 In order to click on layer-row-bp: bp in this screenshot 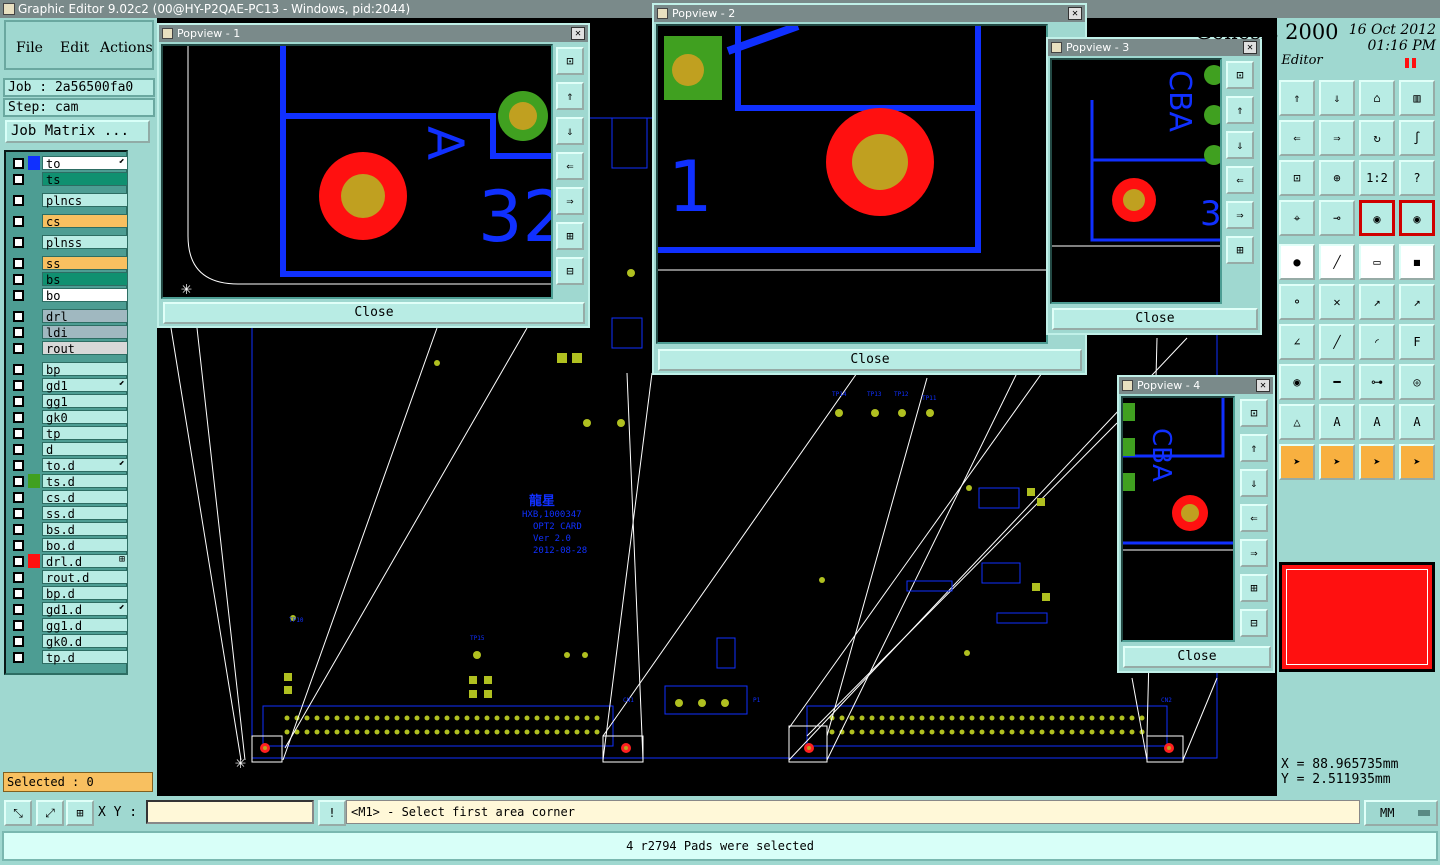, I will do `click(68, 369)`.